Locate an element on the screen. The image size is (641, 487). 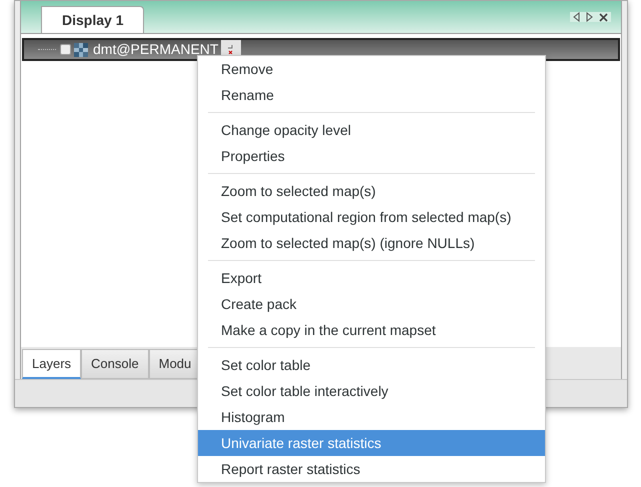
menu-item: Properties is located at coordinates (371, 156).